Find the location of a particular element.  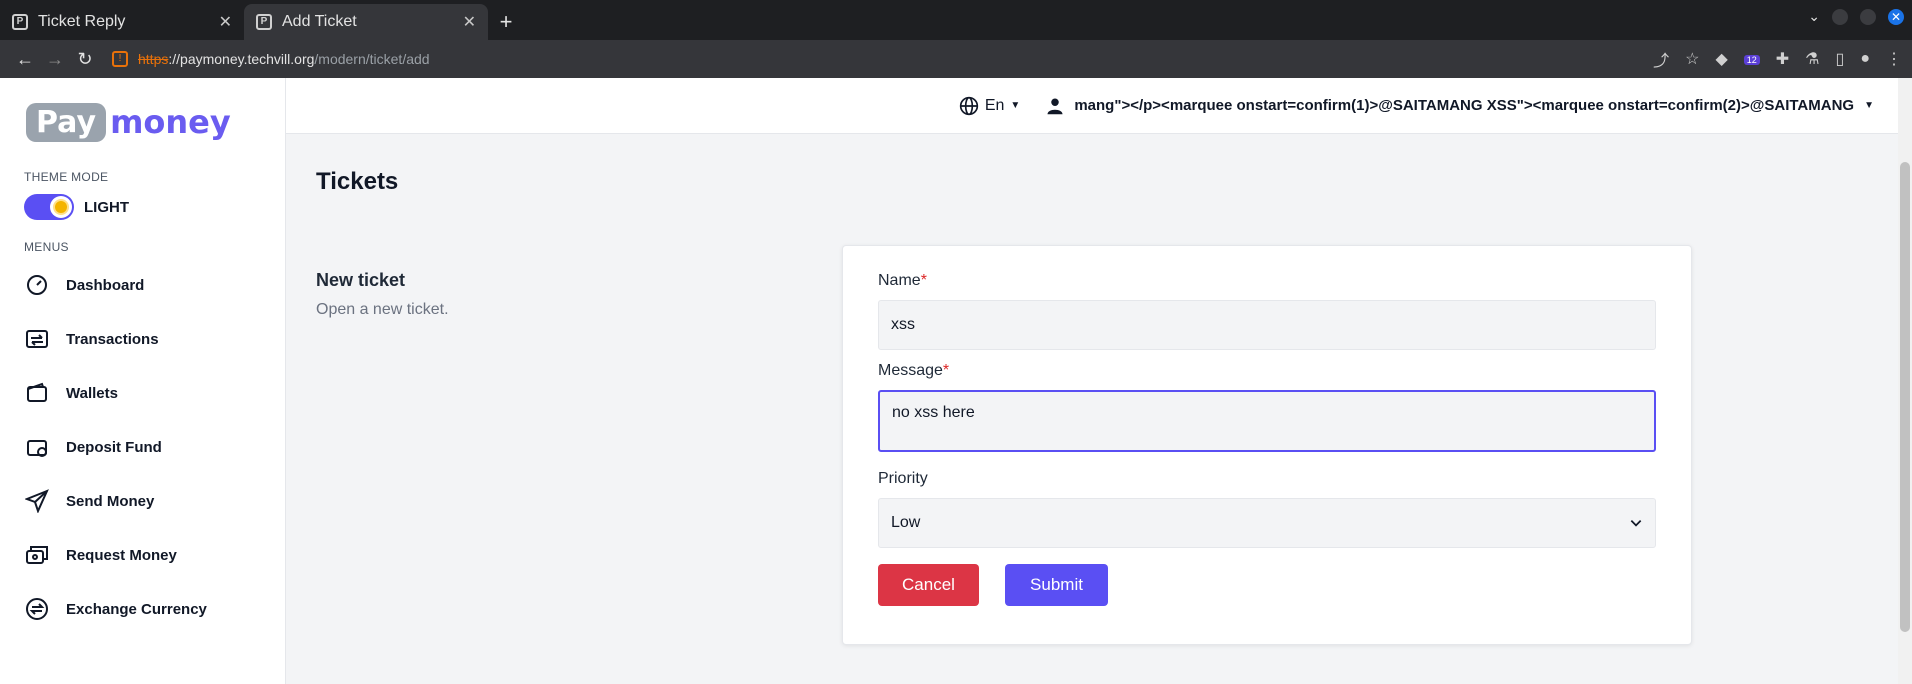

chevron-down-icon is located at coordinates (1636, 523).